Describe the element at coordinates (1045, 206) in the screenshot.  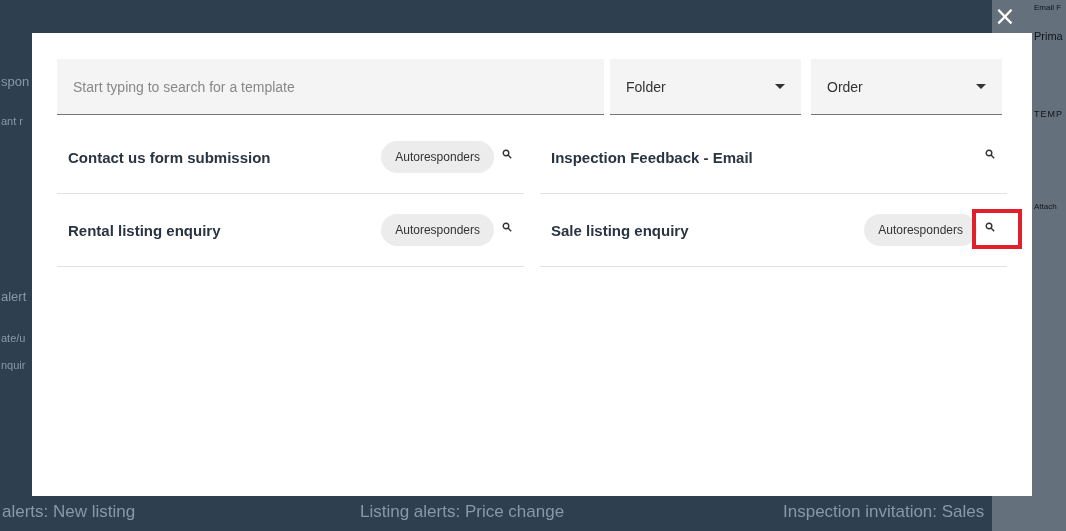
I see `background-text: Attach` at that location.